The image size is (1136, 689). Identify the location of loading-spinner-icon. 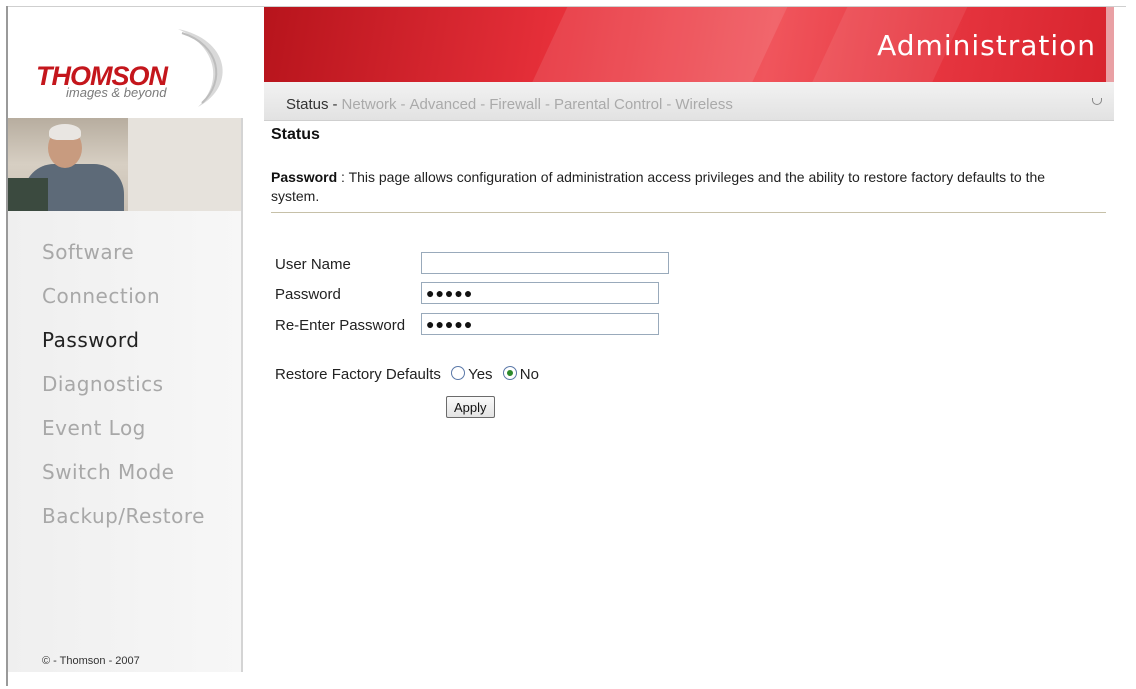
(1097, 101).